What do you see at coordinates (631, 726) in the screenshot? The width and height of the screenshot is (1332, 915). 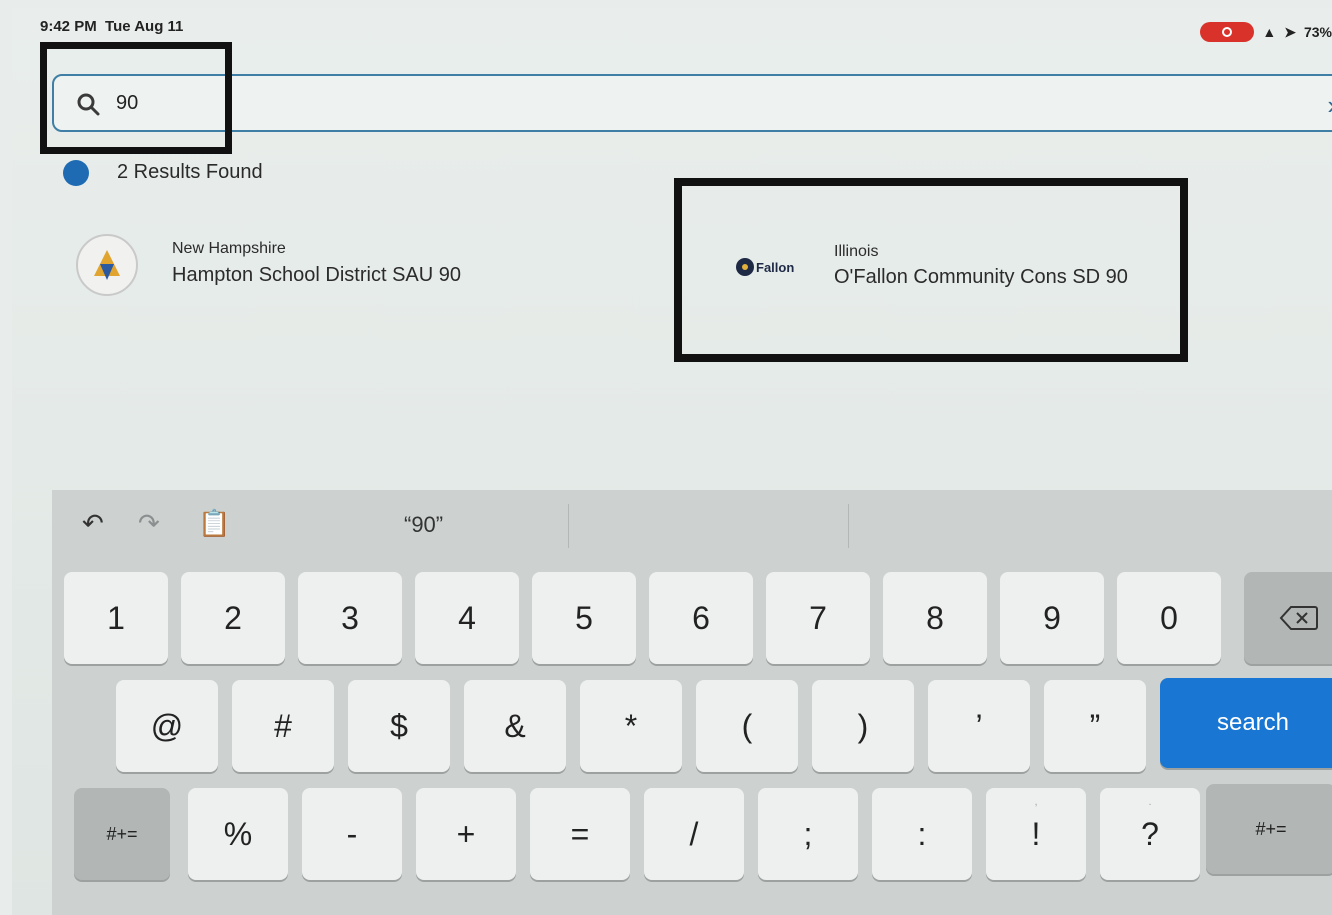 I see `key-row2-4: *` at bounding box center [631, 726].